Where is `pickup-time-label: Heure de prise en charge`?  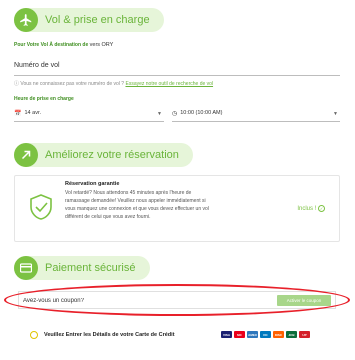
pickup-time-label: Heure de prise en charge is located at coordinates (44, 99).